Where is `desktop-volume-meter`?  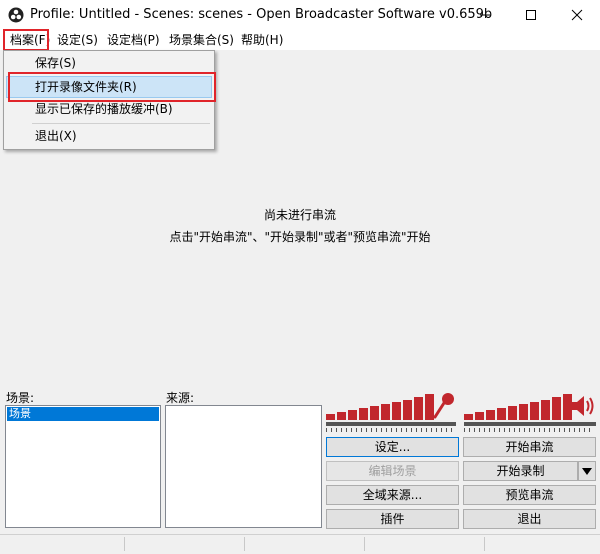
desktop-volume-meter is located at coordinates (519, 406).